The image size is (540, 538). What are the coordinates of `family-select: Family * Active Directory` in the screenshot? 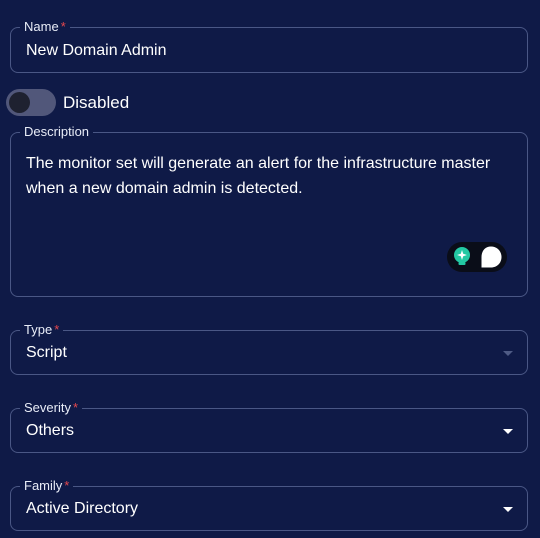 It's located at (269, 504).